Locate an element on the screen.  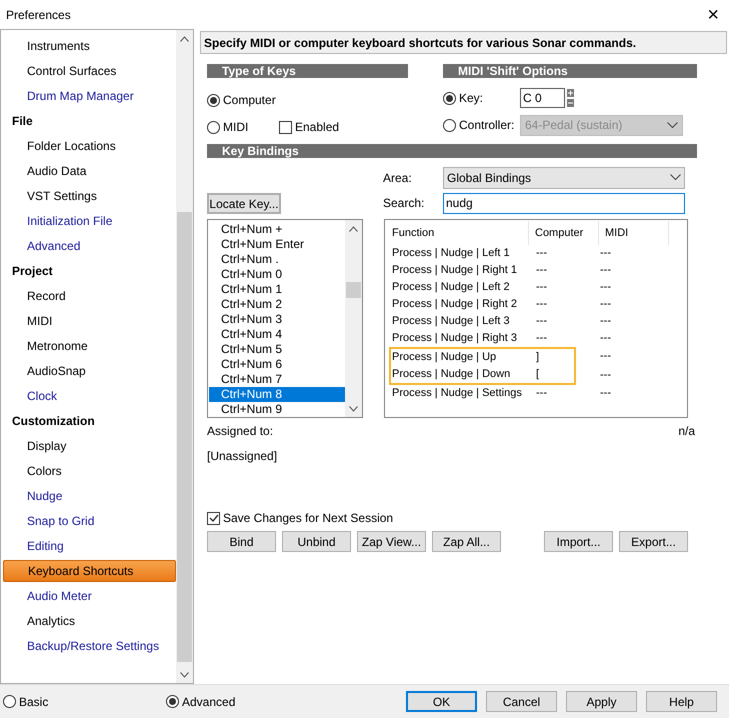
table-row: Process | Nudge | Left 3 --- is located at coordinates (482, 321).